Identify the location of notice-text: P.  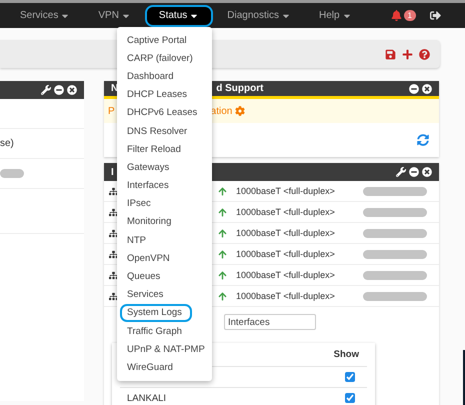
(111, 111).